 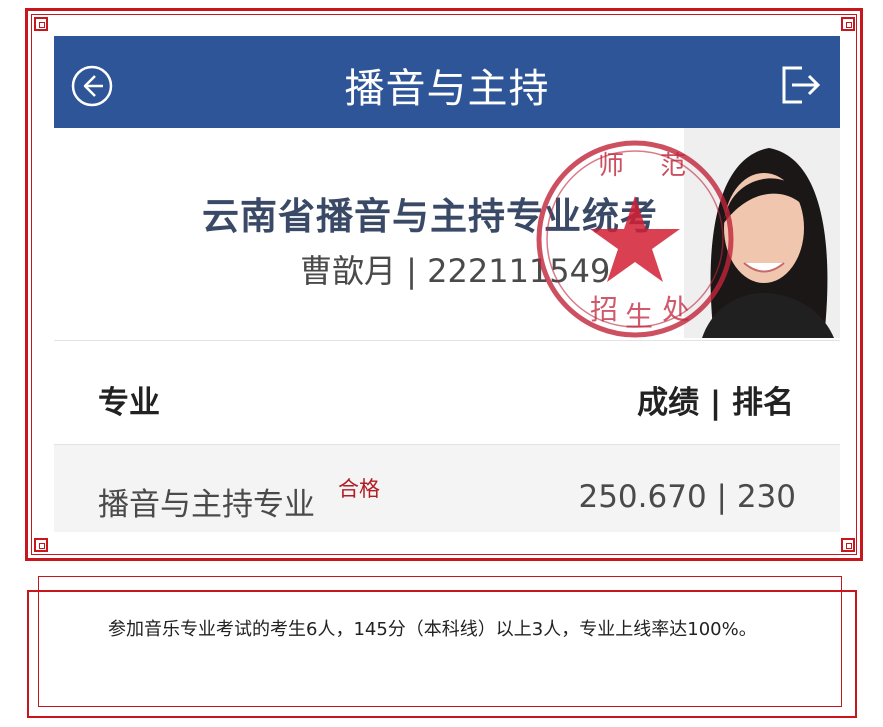 What do you see at coordinates (676, 309) in the screenshot?
I see `svg-text: 处` at bounding box center [676, 309].